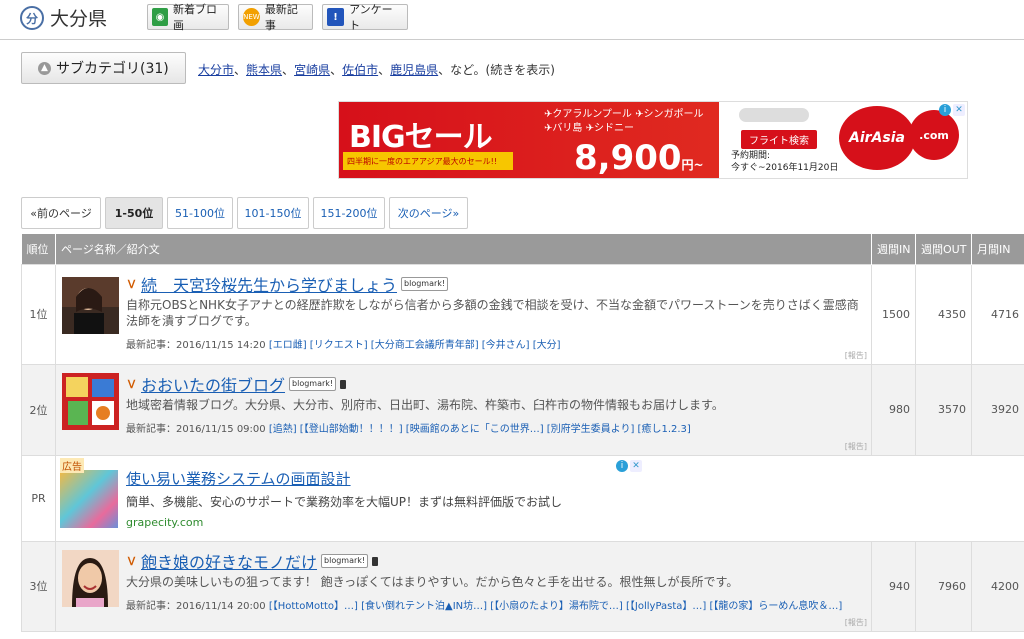 The width and height of the screenshot is (1024, 639). What do you see at coordinates (72, 465) in the screenshot?
I see `ad-tag: 広告` at bounding box center [72, 465].